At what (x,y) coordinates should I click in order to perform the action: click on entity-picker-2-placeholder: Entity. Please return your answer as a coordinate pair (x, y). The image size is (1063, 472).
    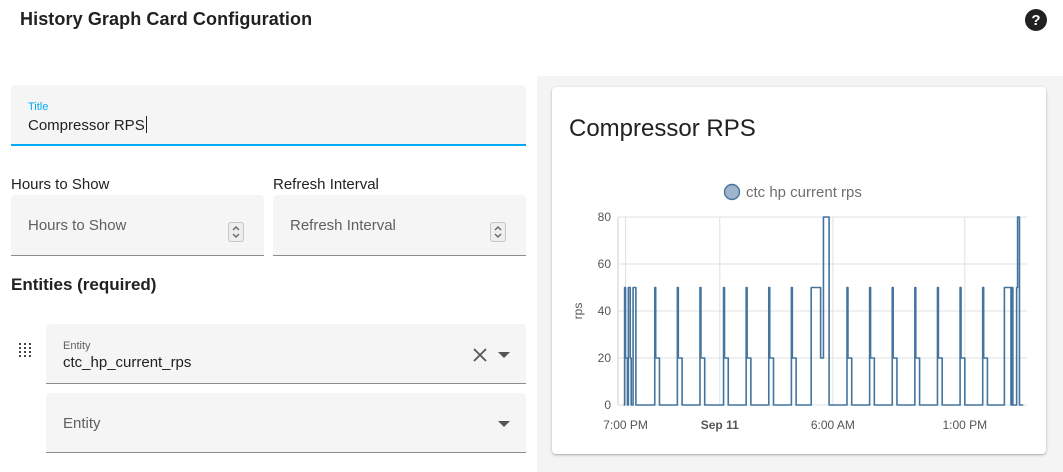
    Looking at the image, I should click on (82, 423).